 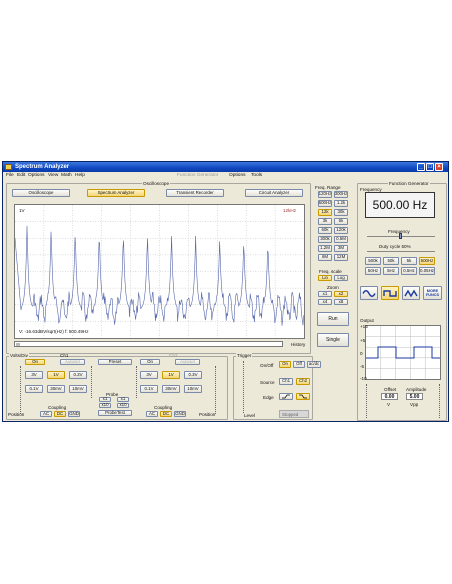 I want to click on freq-range-1.2M: 1.2M, so click(x=325, y=248).